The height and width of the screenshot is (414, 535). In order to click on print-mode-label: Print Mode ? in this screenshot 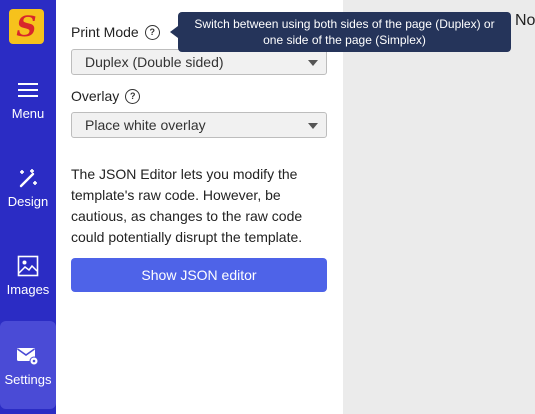, I will do `click(115, 32)`.